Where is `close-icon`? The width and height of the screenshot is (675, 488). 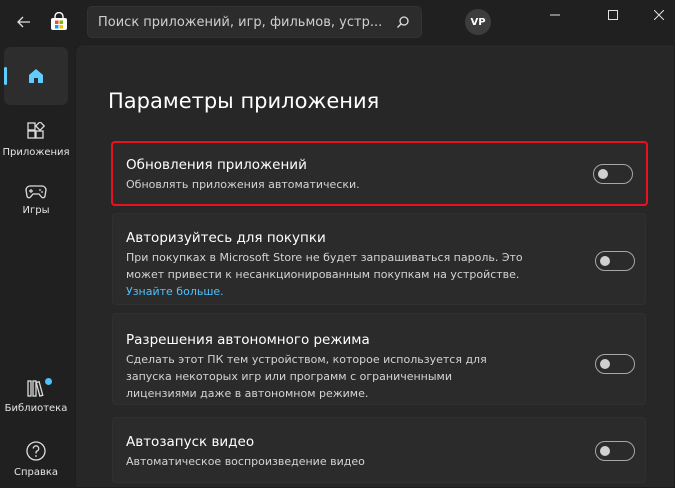 close-icon is located at coordinates (659, 15).